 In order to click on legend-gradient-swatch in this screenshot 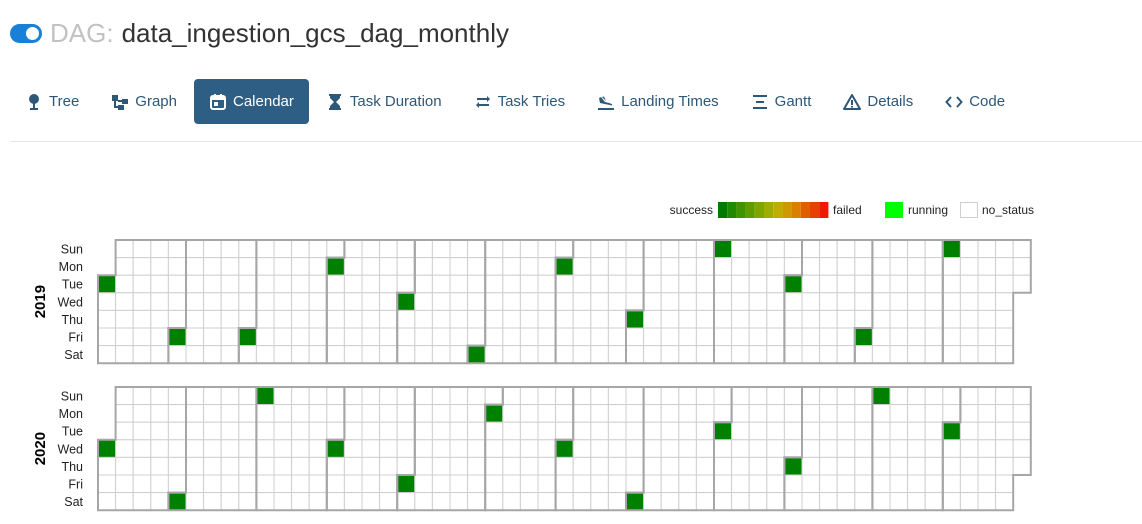, I will do `click(750, 210)`.